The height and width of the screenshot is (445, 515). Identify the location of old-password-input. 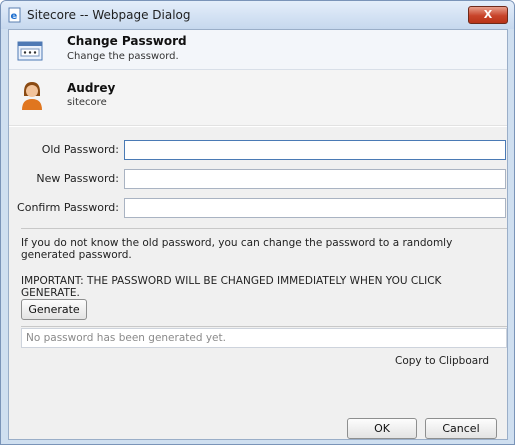
(315, 150).